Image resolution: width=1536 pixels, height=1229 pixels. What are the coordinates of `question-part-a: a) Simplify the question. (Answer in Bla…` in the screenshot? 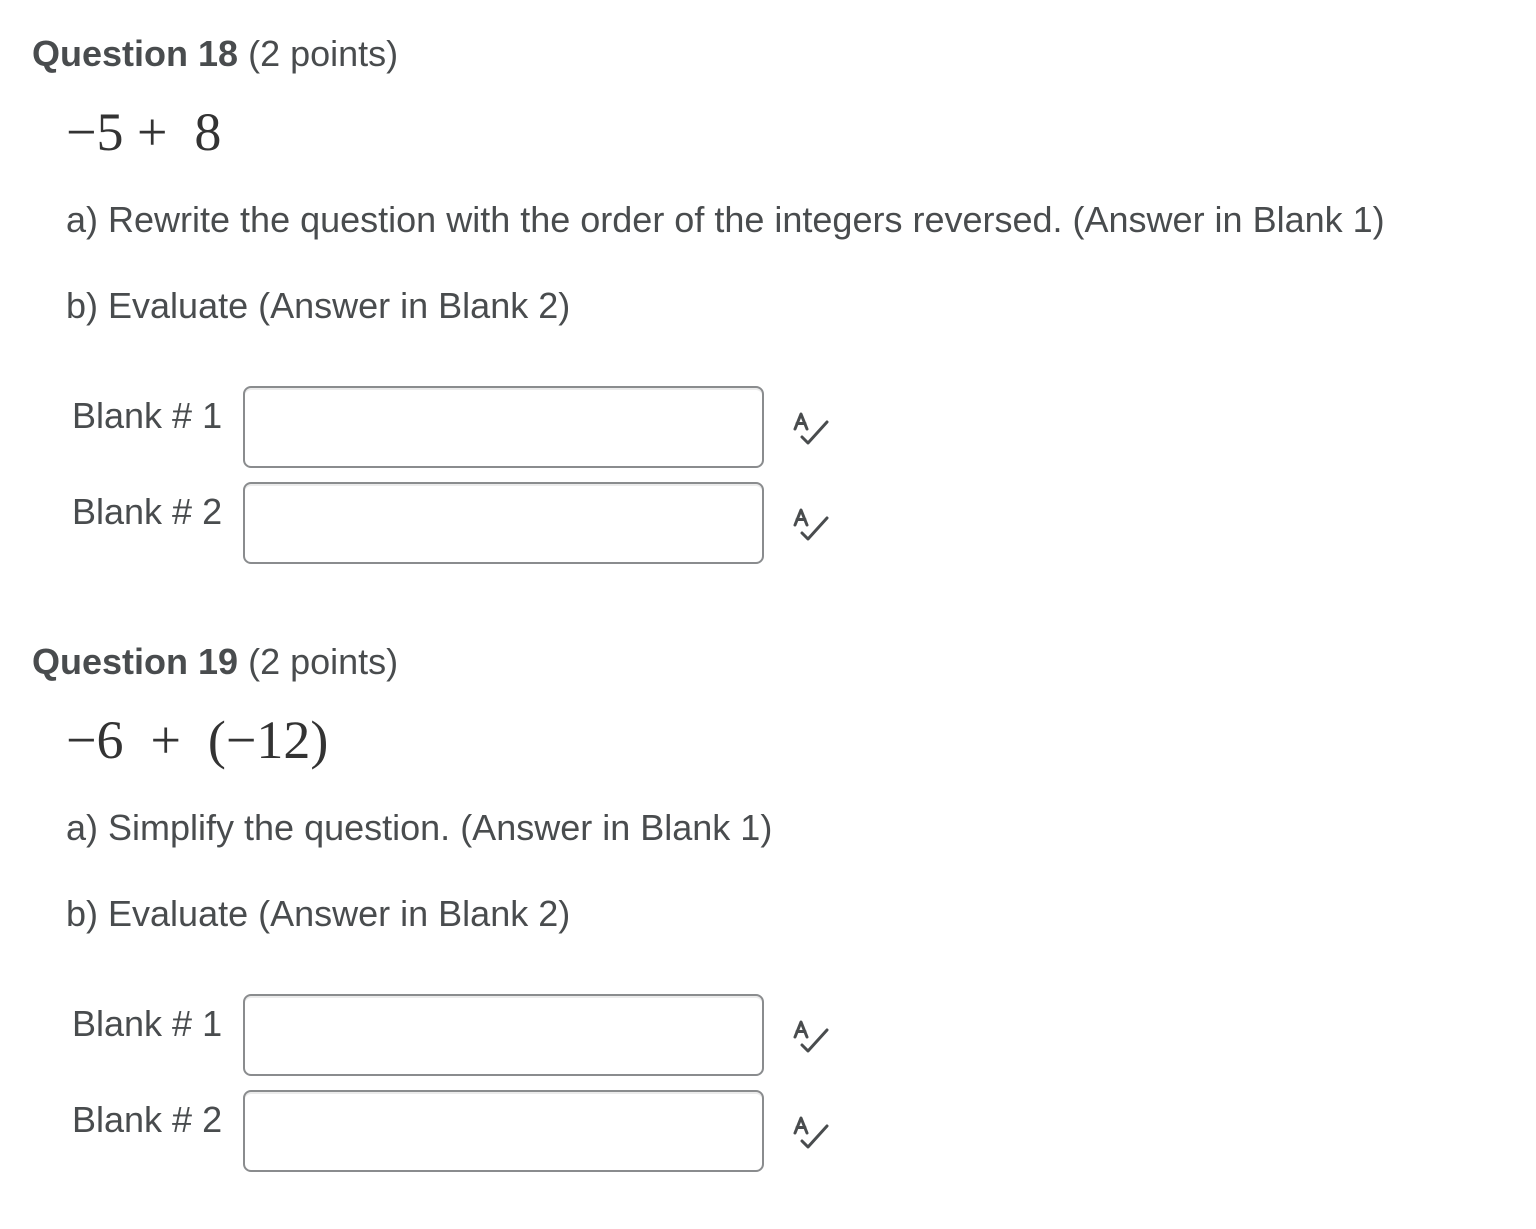 It's located at (419, 827).